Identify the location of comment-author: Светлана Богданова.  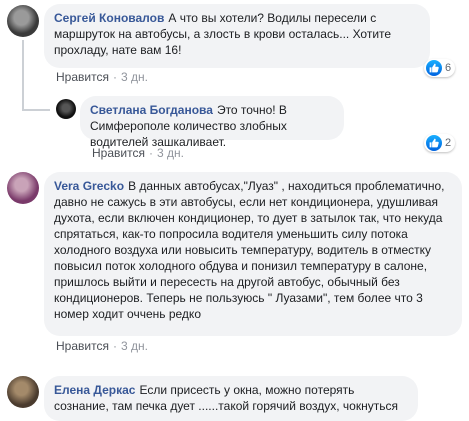
(151, 110).